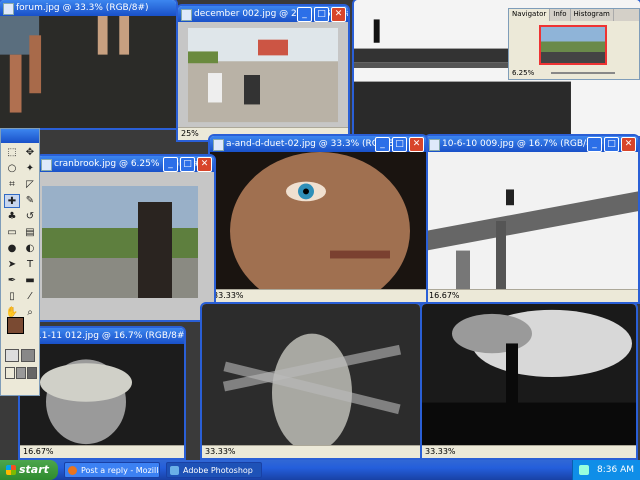  Describe the element at coordinates (30, 313) in the screenshot. I see `zoom-tool-icon: ⌕` at that location.